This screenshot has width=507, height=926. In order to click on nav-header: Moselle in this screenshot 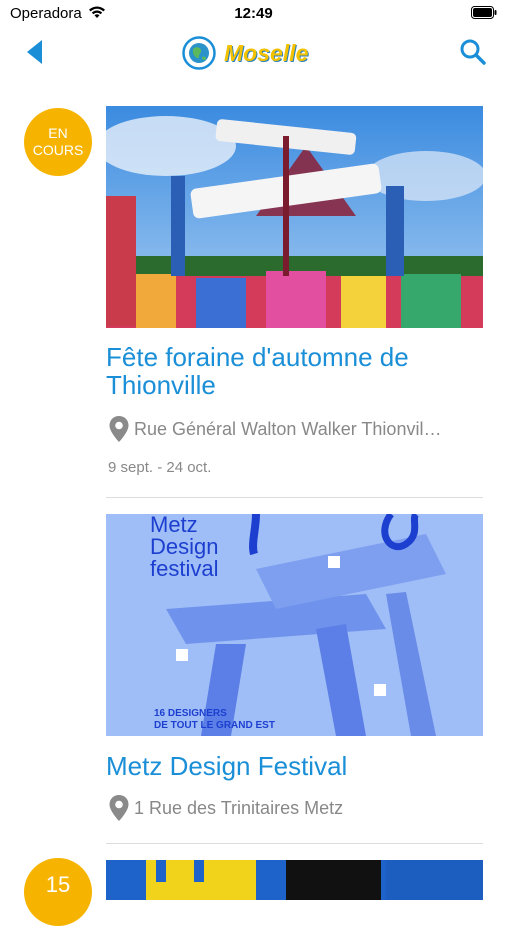, I will do `click(253, 53)`.